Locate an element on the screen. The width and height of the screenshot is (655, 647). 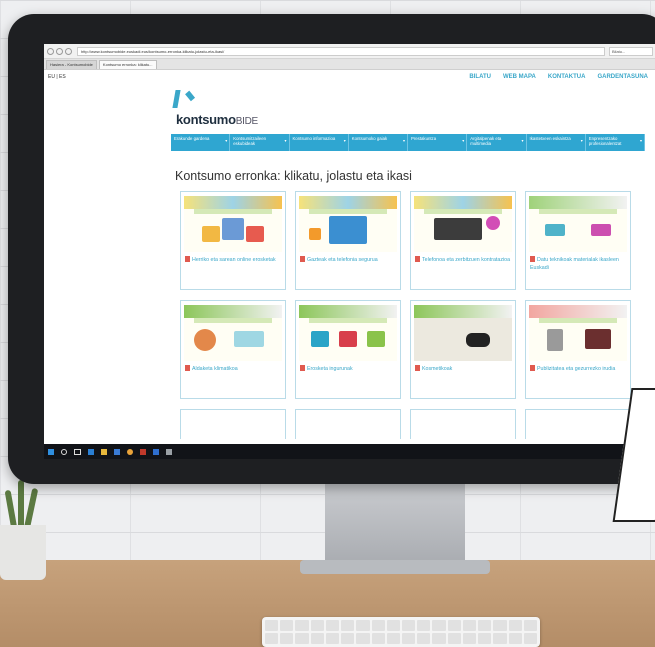
browser-nav-buttons is located at coordinates (60, 51).